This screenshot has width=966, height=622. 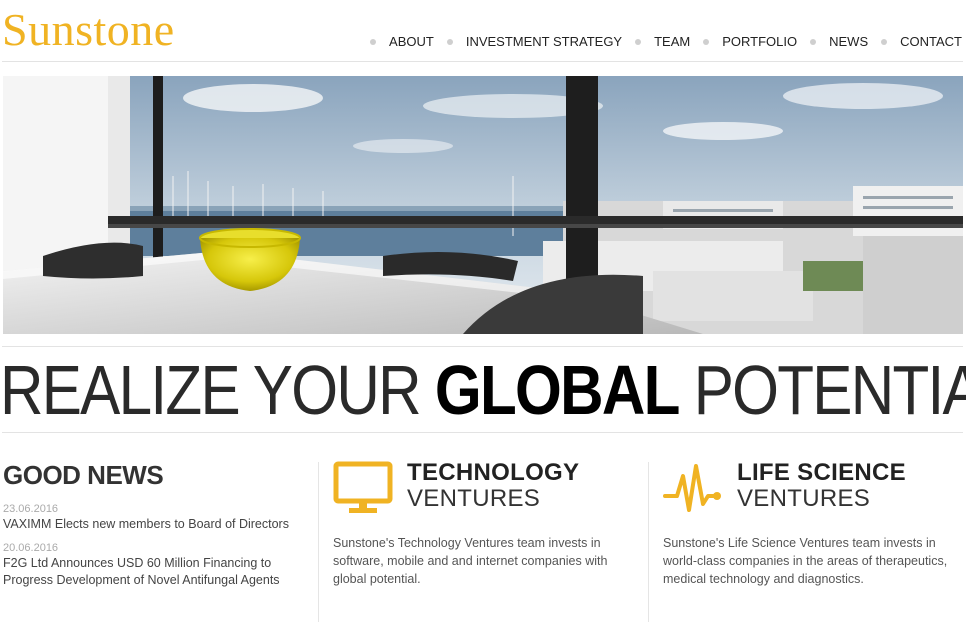 I want to click on nav-item-team: TEAM, so click(x=662, y=41).